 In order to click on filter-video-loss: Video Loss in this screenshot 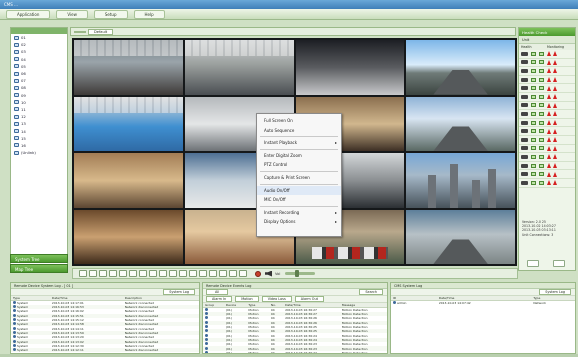, I will do `click(276, 299)`.